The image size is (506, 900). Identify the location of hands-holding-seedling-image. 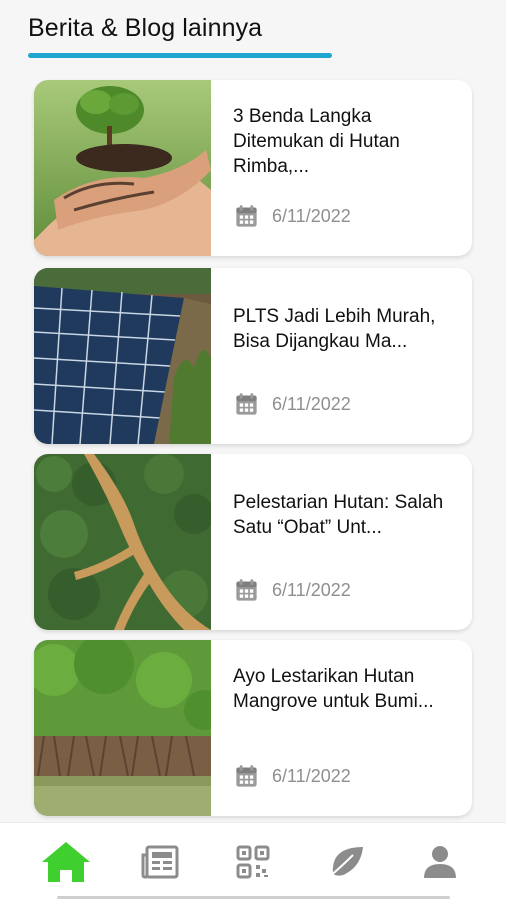
(122, 168).